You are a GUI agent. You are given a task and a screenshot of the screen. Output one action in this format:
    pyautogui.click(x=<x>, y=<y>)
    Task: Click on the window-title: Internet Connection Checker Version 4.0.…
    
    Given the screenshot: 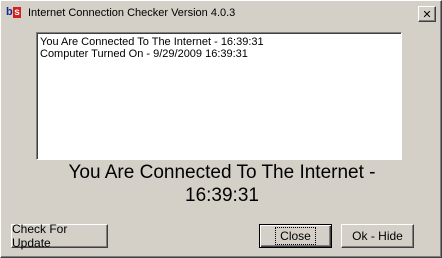 What is the action you would take?
    pyautogui.click(x=132, y=13)
    